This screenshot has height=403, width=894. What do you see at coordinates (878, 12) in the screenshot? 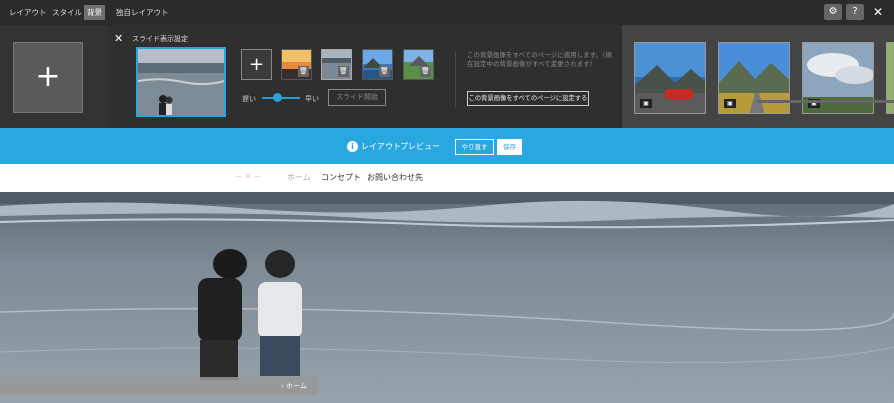
I see `close-icon: ✕` at bounding box center [878, 12].